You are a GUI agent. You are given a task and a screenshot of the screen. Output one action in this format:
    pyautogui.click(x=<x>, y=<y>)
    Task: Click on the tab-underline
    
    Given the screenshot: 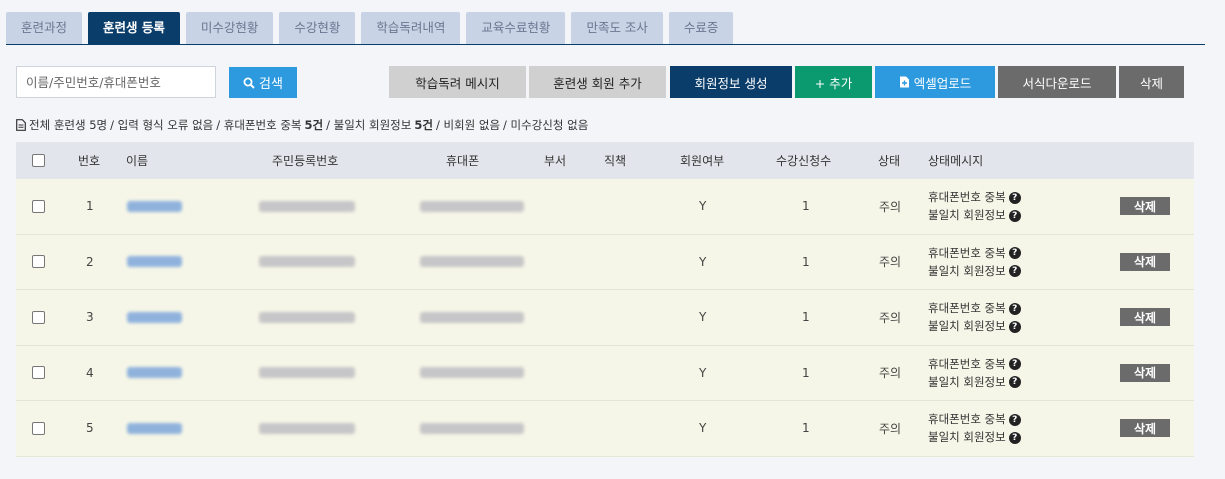 What is the action you would take?
    pyautogui.click(x=605, y=44)
    